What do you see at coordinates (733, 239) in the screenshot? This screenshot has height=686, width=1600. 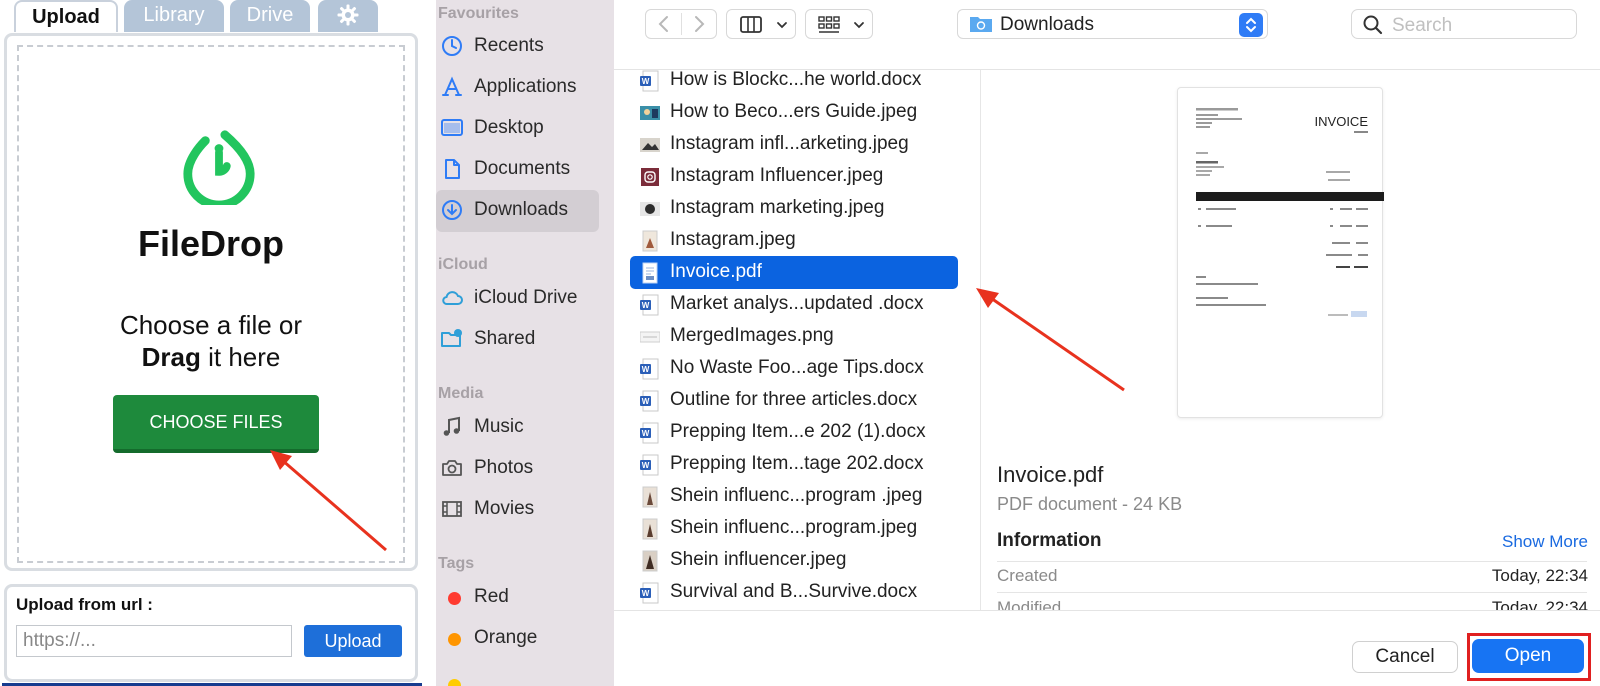 I see `file-name: Instagram.jpeg` at bounding box center [733, 239].